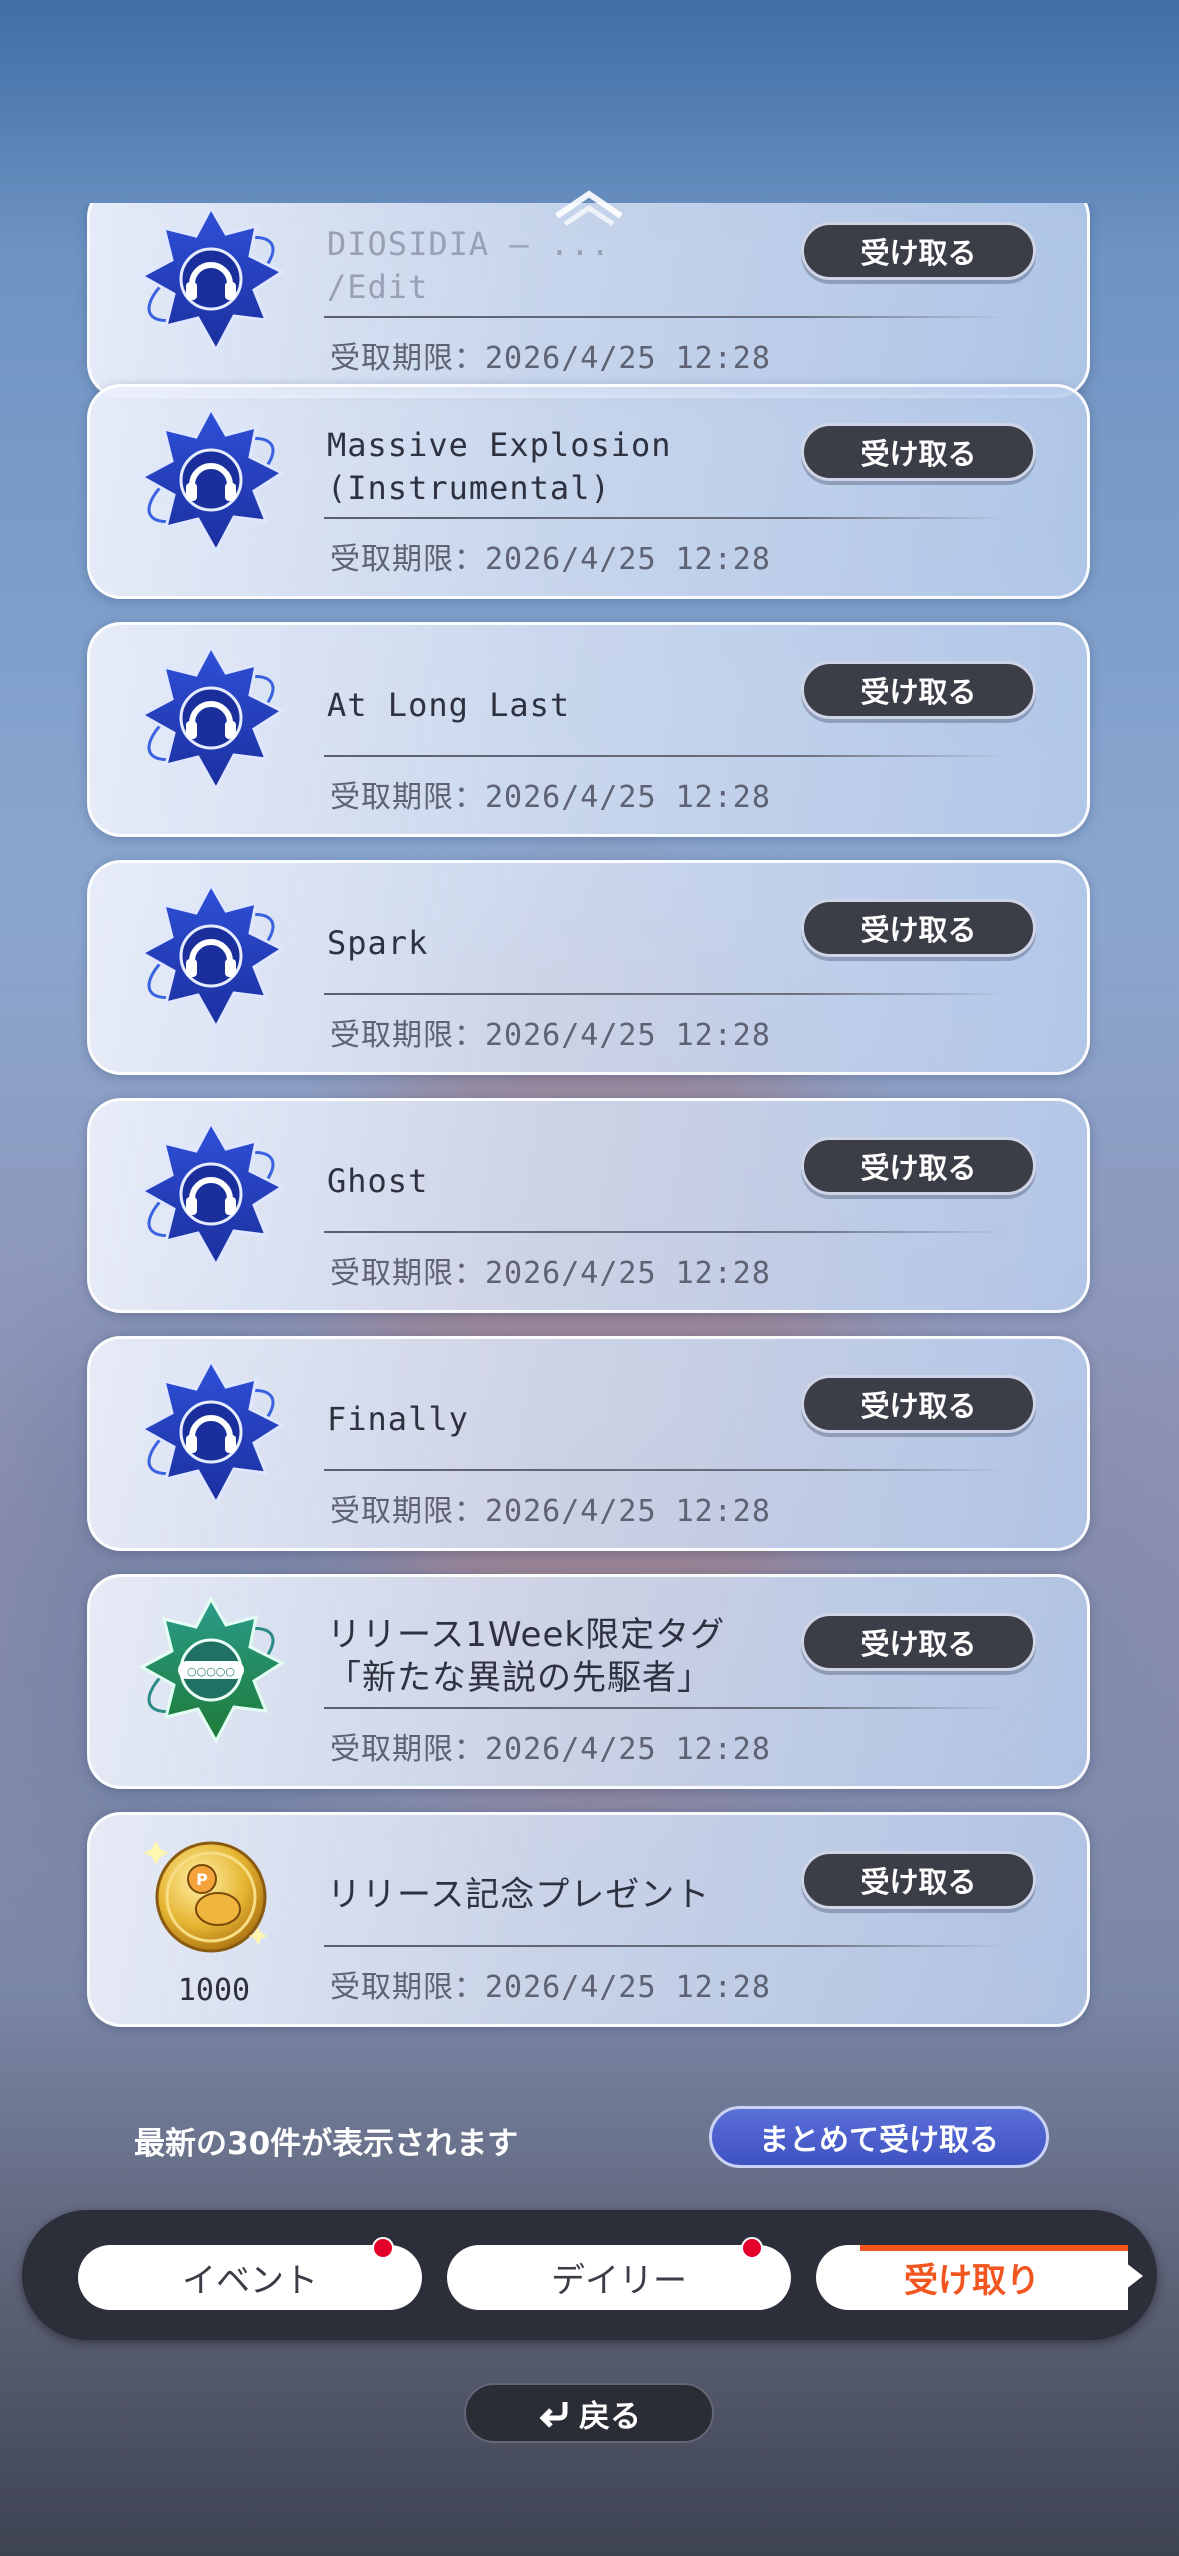  Describe the element at coordinates (250, 2281) in the screenshot. I see `tab-label: イベント` at that location.